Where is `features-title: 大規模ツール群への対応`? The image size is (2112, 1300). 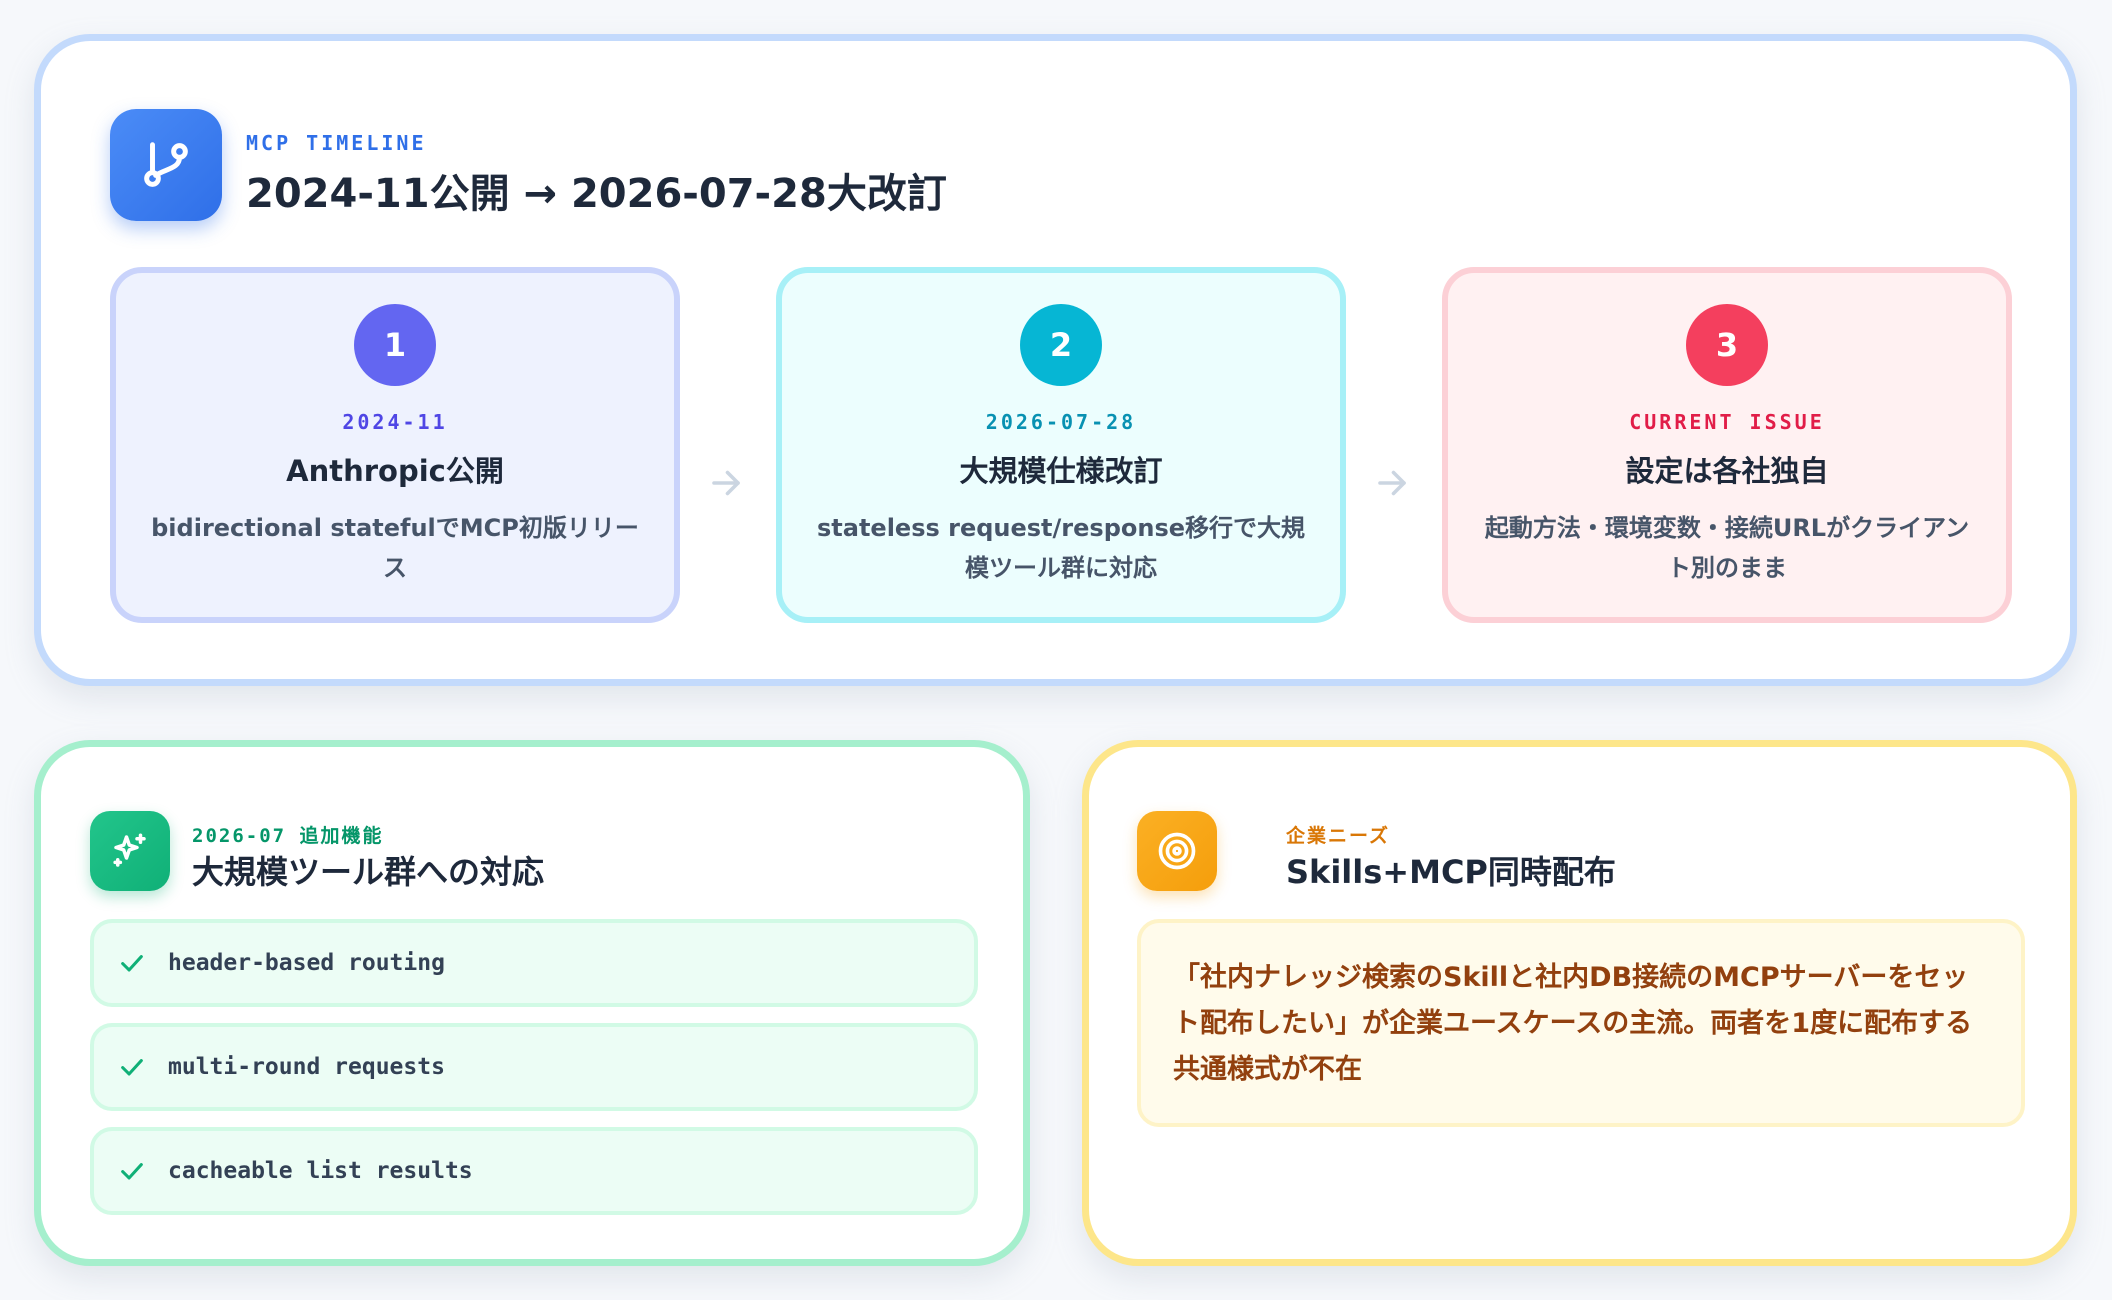 features-title: 大規模ツール群への対応 is located at coordinates (368, 872).